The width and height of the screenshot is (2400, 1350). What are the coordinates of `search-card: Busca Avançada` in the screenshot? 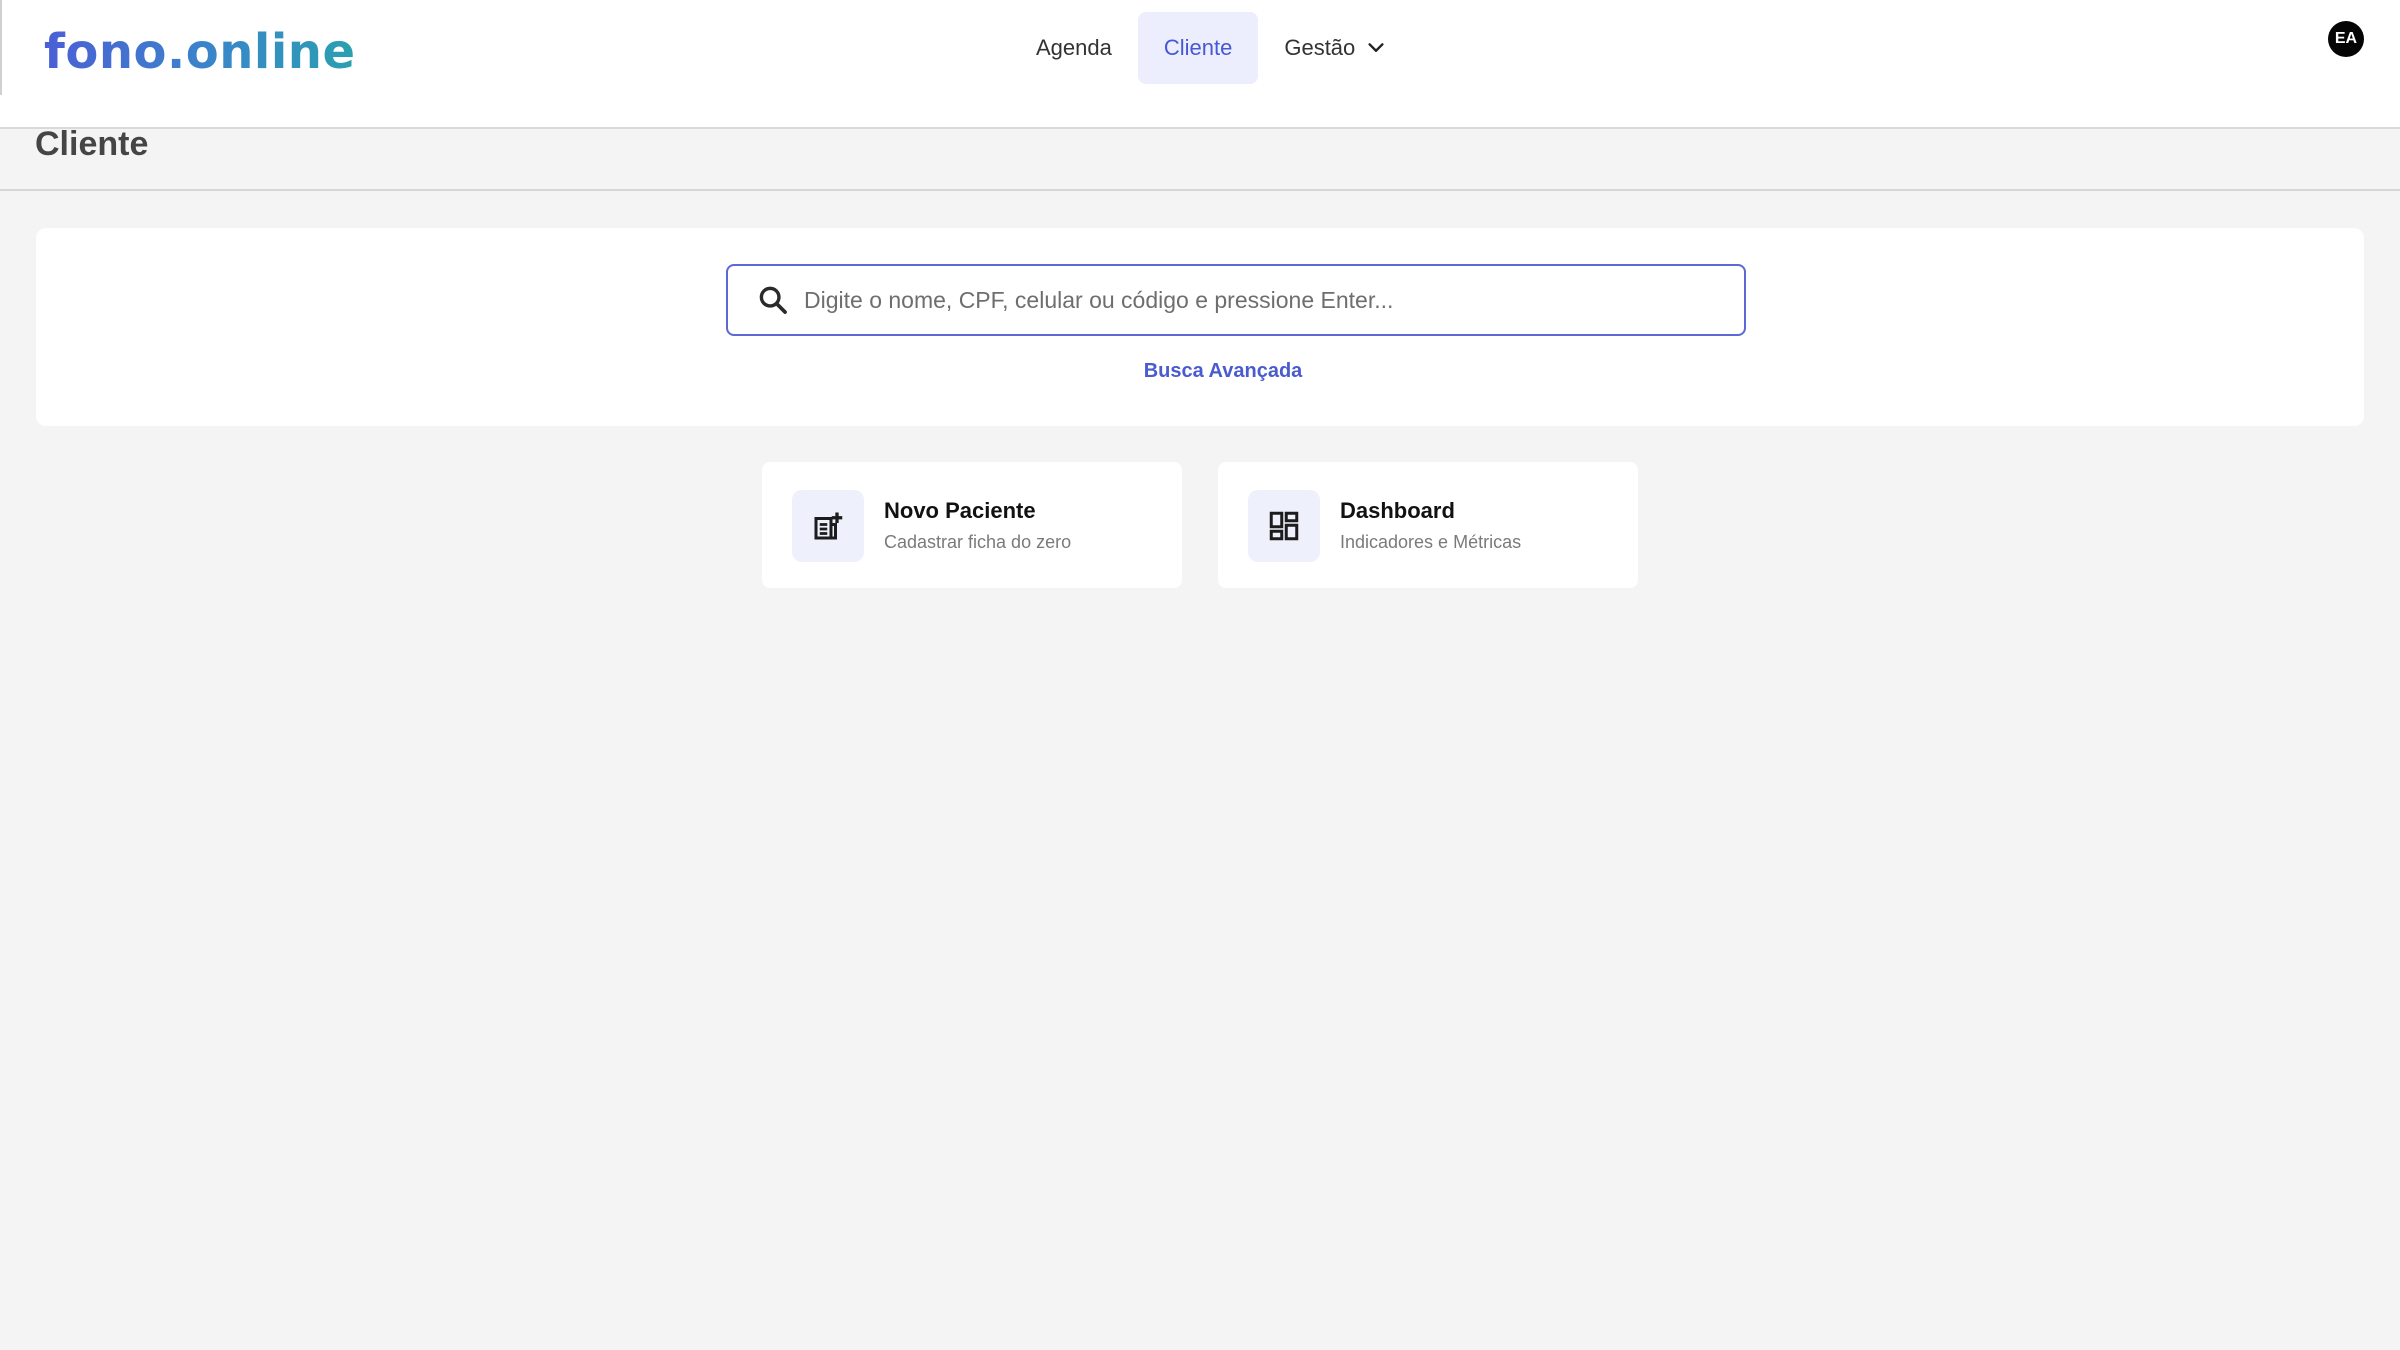 It's located at (1200, 327).